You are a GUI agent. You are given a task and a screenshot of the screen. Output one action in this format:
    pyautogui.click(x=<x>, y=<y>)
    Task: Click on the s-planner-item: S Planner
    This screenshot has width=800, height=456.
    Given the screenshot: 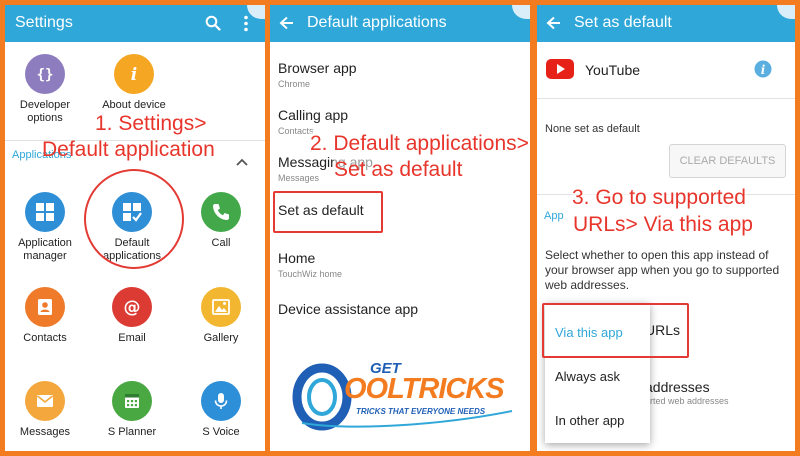 What is the action you would take?
    pyautogui.click(x=132, y=410)
    